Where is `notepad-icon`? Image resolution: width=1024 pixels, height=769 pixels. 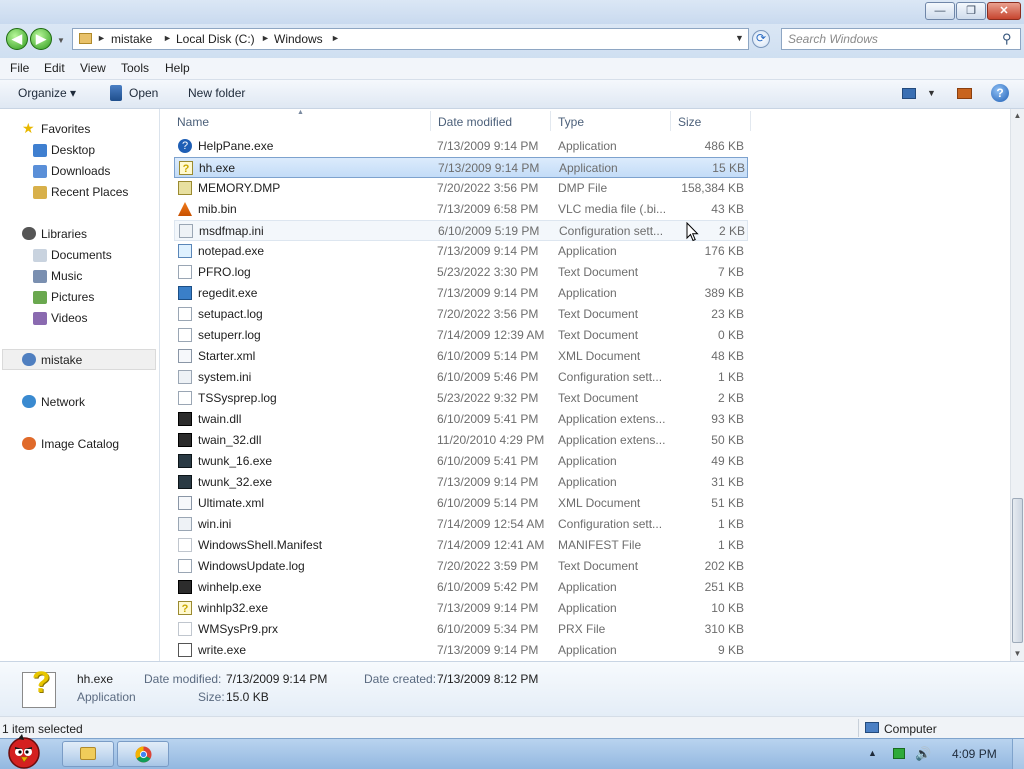
notepad-icon is located at coordinates (185, 251).